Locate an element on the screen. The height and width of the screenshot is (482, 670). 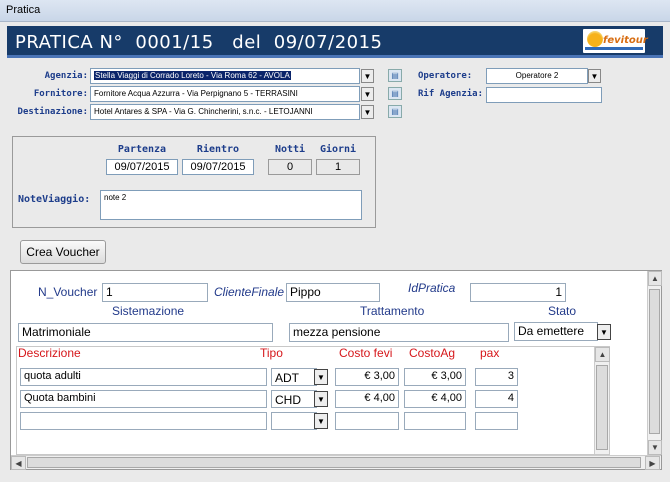
destinazione-dropdown-button: ▼ is located at coordinates (367, 112).